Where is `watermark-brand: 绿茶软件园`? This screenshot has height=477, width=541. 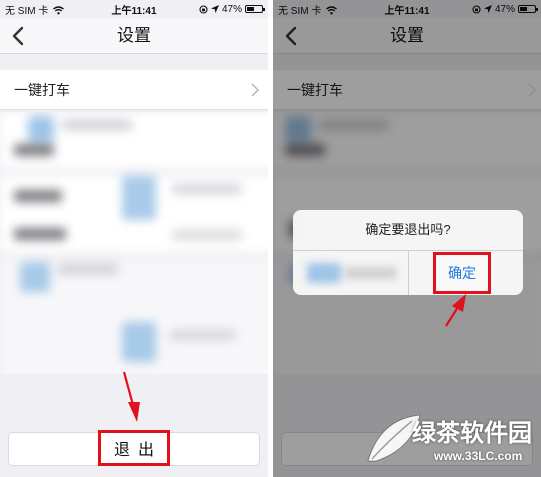
watermark-brand: 绿茶软件园 is located at coordinates (472, 433).